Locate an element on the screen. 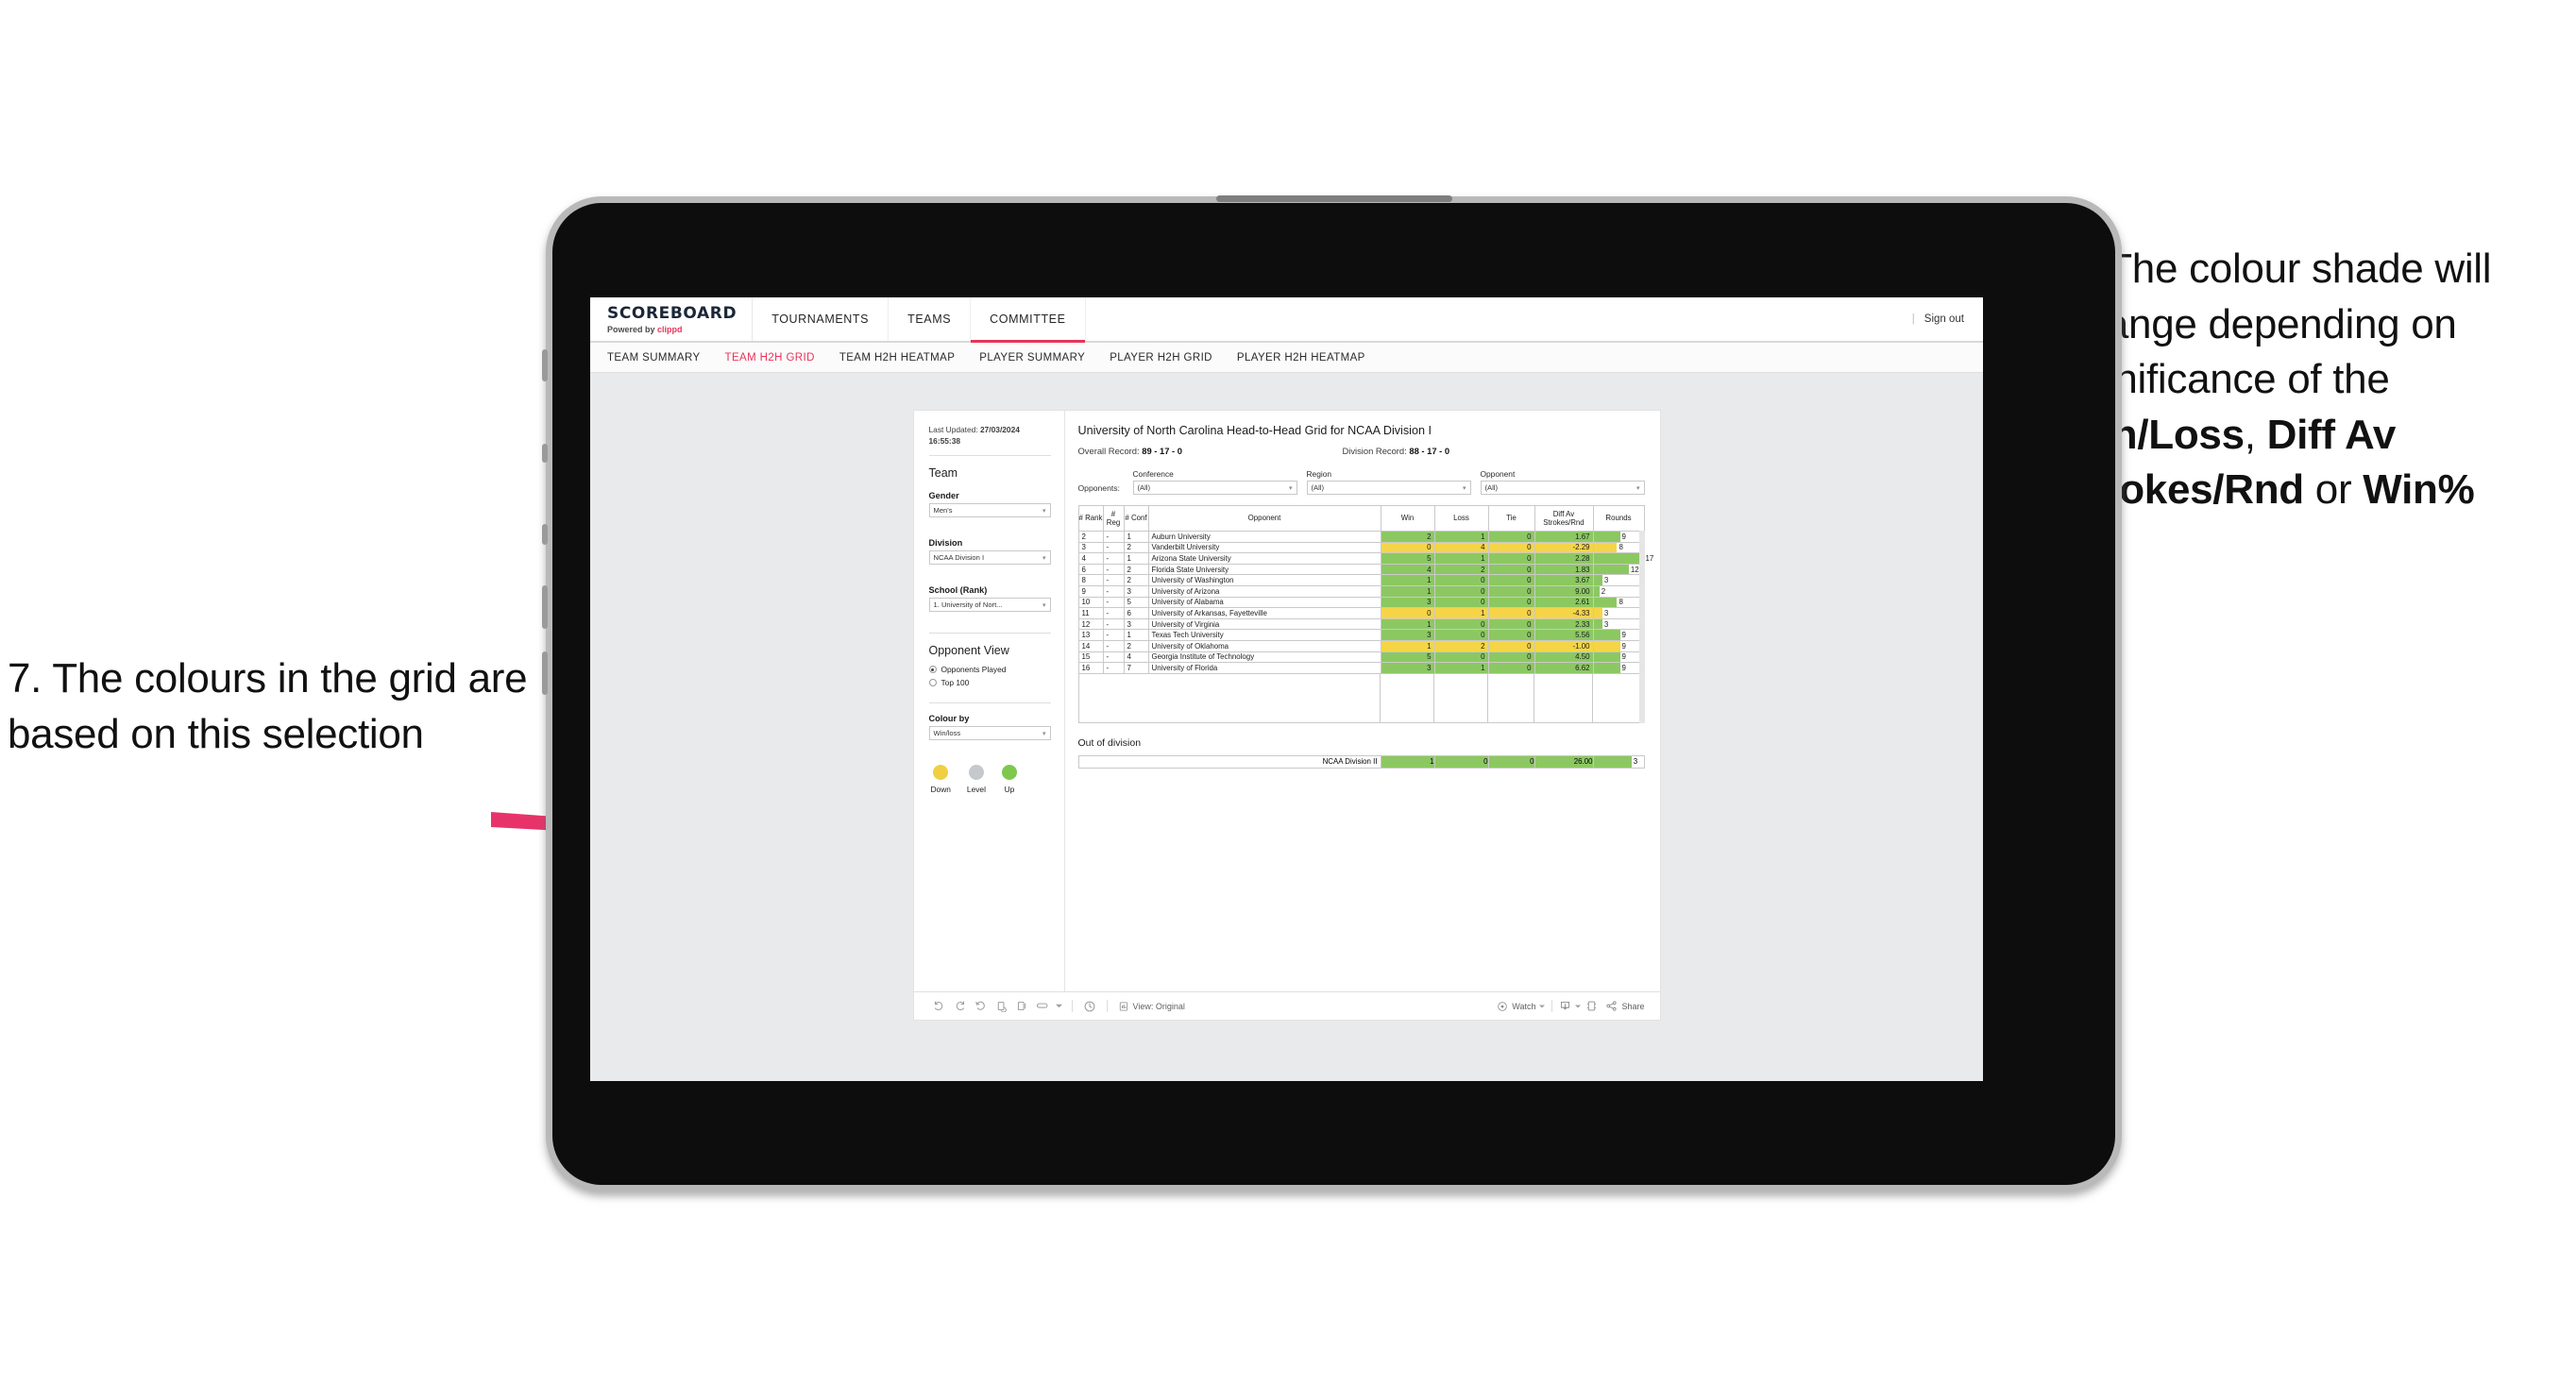  cell-opponent: Georgia Institute of Technology is located at coordinates (1264, 658).